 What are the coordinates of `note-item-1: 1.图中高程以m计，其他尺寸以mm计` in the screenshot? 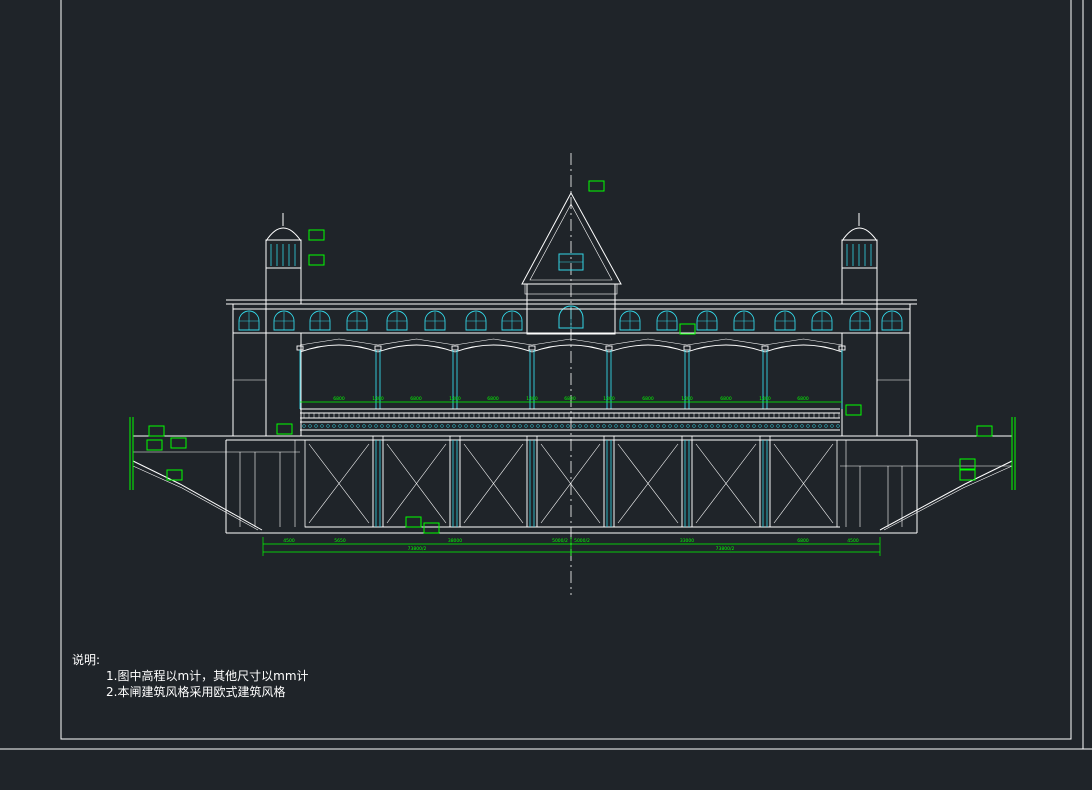 It's located at (207, 676).